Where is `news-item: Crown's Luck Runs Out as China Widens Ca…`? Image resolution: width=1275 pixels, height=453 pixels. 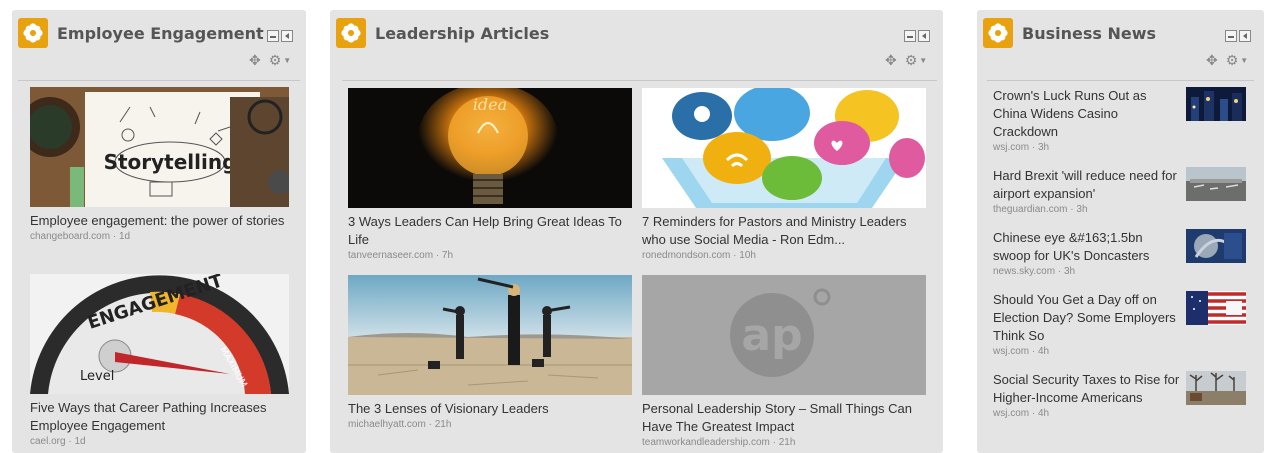 news-item: Crown's Luck Runs Out as China Widens Ca… is located at coordinates (1121, 120).